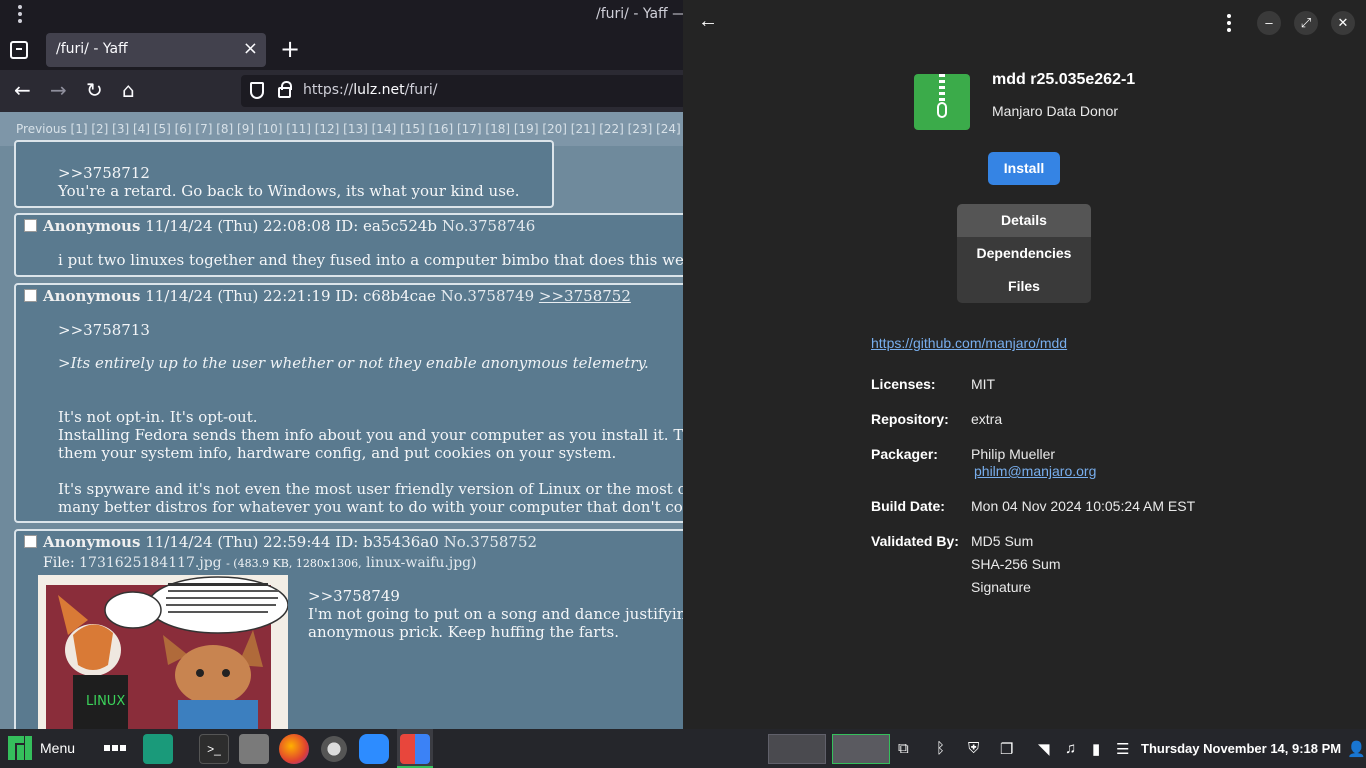  I want to click on package-archive-icon, so click(942, 102).